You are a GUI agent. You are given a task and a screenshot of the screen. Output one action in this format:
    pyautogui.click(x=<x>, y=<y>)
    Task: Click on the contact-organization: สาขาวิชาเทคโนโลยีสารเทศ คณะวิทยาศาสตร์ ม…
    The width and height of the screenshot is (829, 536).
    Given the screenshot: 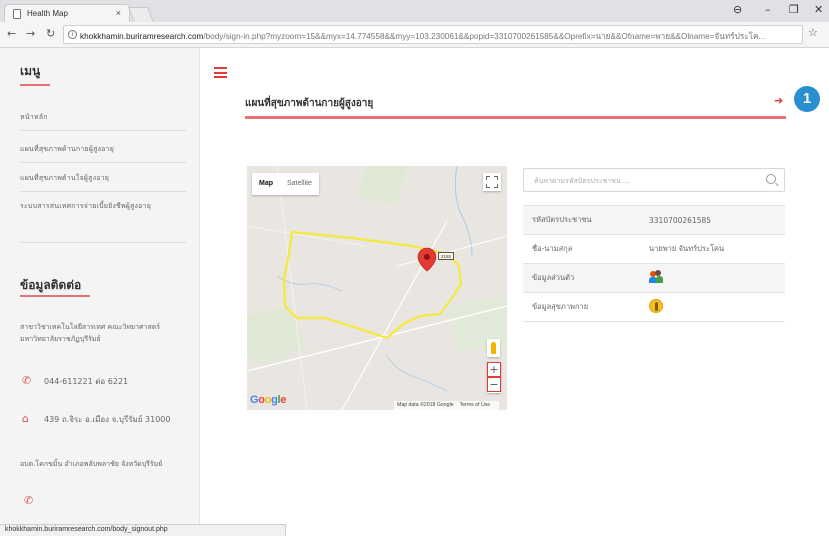 What is the action you would take?
    pyautogui.click(x=90, y=333)
    